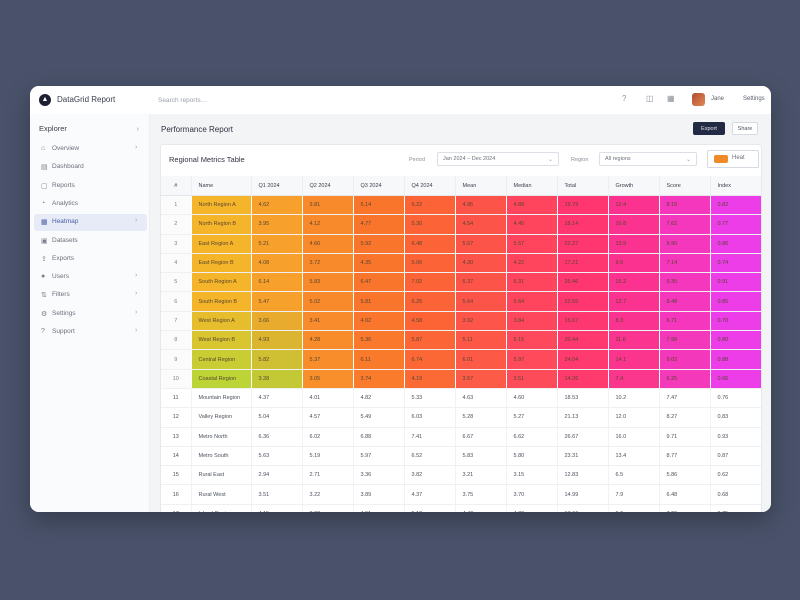 This screenshot has height=600, width=800. What do you see at coordinates (61, 295) in the screenshot?
I see `sidebar-item-label: Filters` at bounding box center [61, 295].